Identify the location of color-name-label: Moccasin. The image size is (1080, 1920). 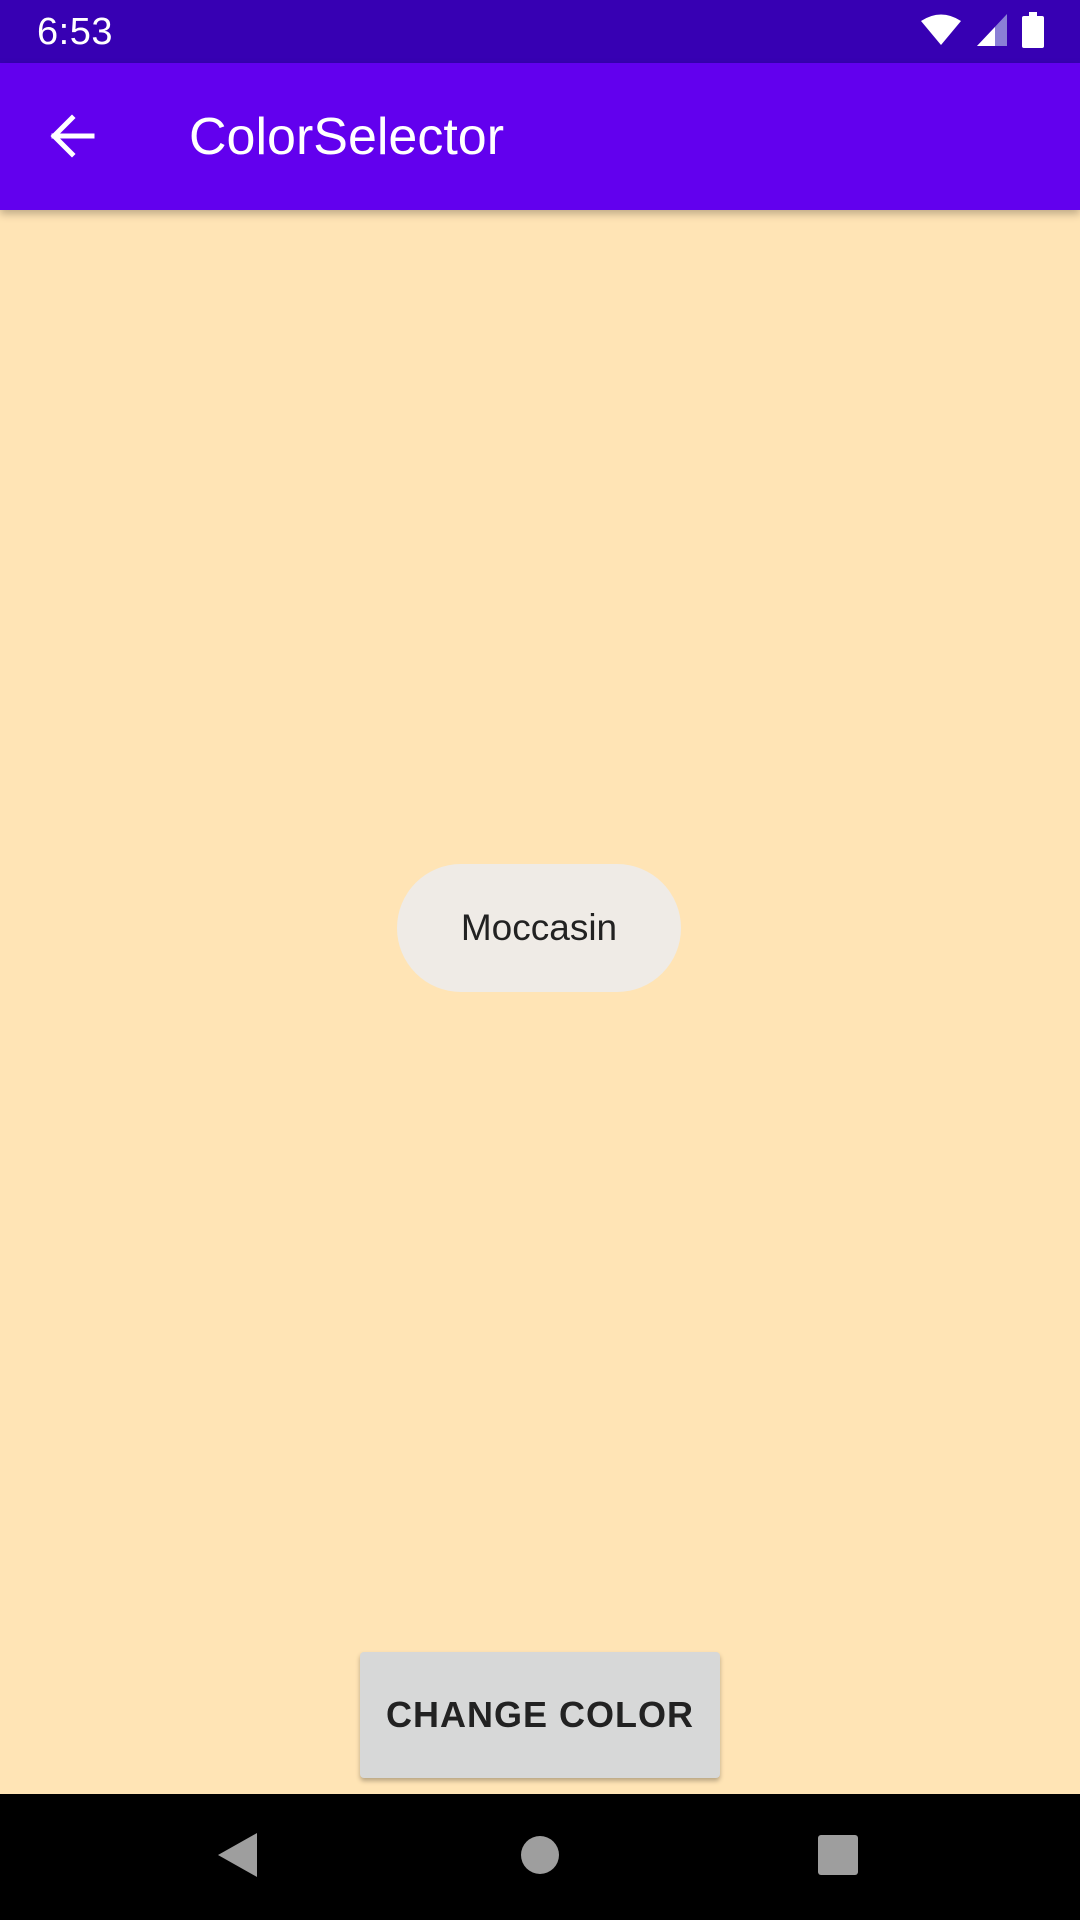
(539, 927).